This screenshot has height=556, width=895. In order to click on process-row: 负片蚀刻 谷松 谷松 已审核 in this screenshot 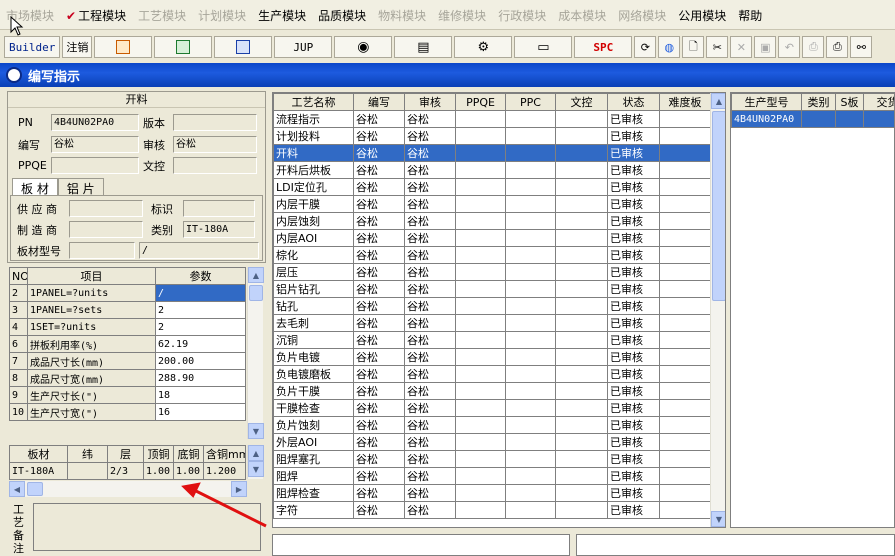, I will do `click(492, 425)`.